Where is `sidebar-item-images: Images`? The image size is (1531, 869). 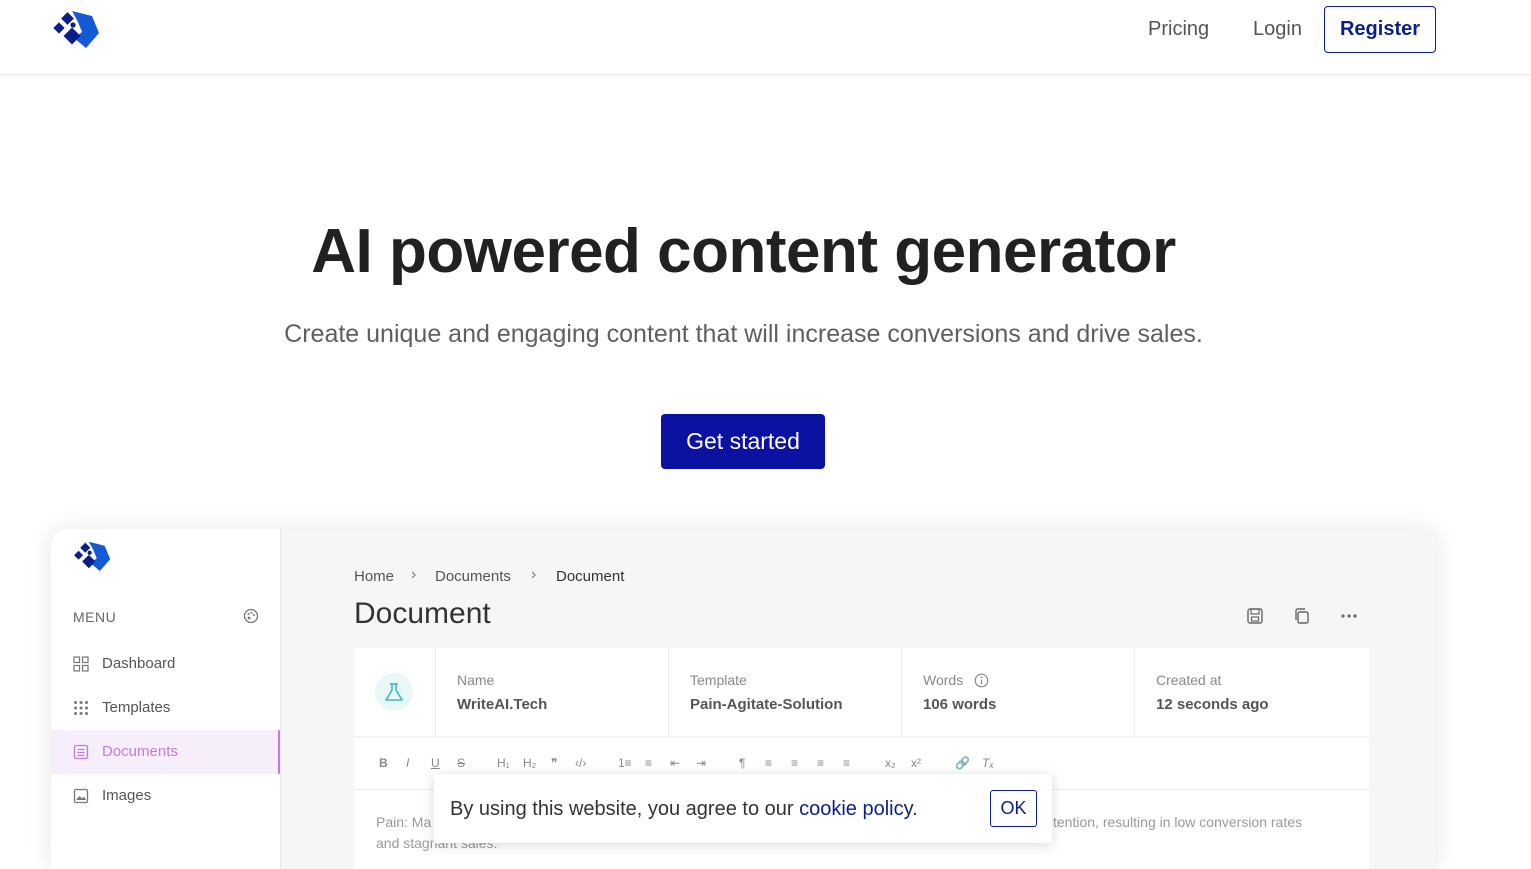
sidebar-item-images: Images is located at coordinates (165, 796).